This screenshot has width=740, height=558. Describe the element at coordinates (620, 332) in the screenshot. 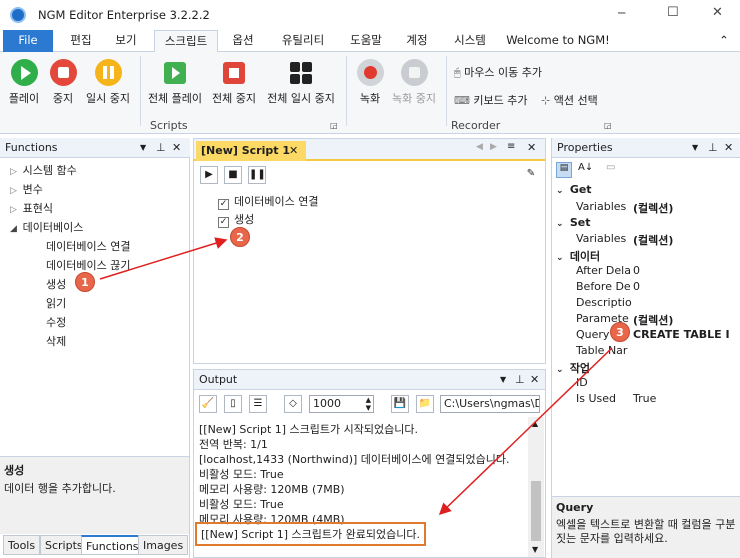

I see `annotation-badge: 3` at that location.